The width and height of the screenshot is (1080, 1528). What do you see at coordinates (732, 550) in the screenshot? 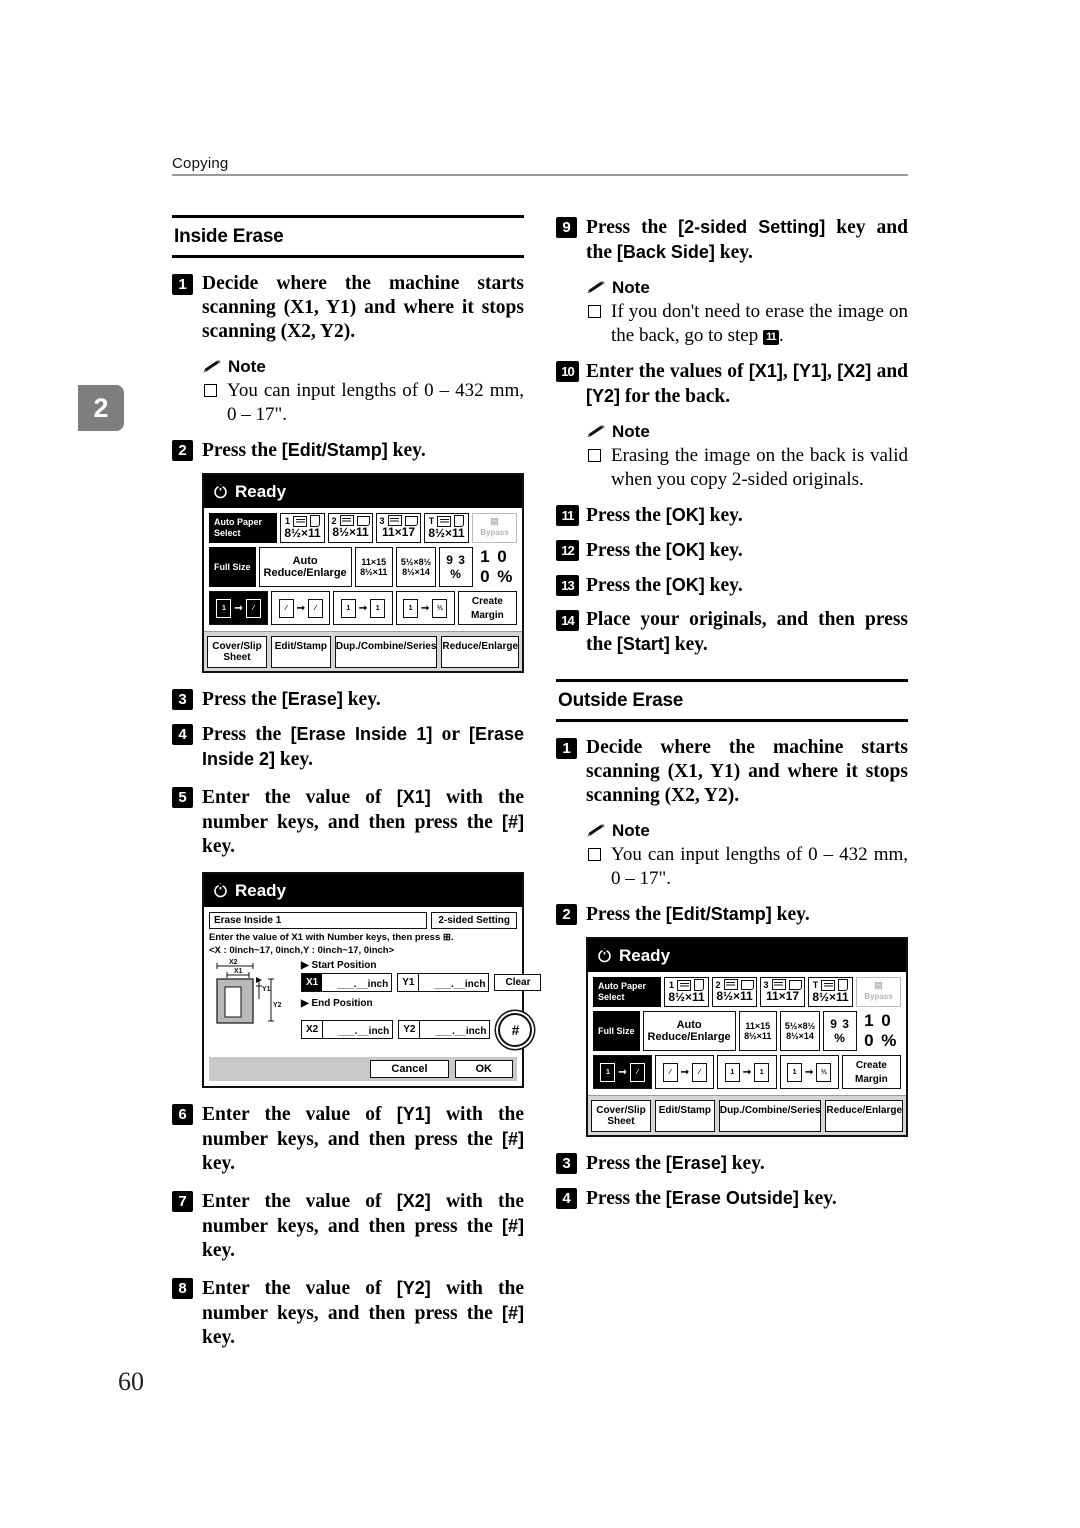
I see `step-12: 12 Press the [OK] key.` at bounding box center [732, 550].